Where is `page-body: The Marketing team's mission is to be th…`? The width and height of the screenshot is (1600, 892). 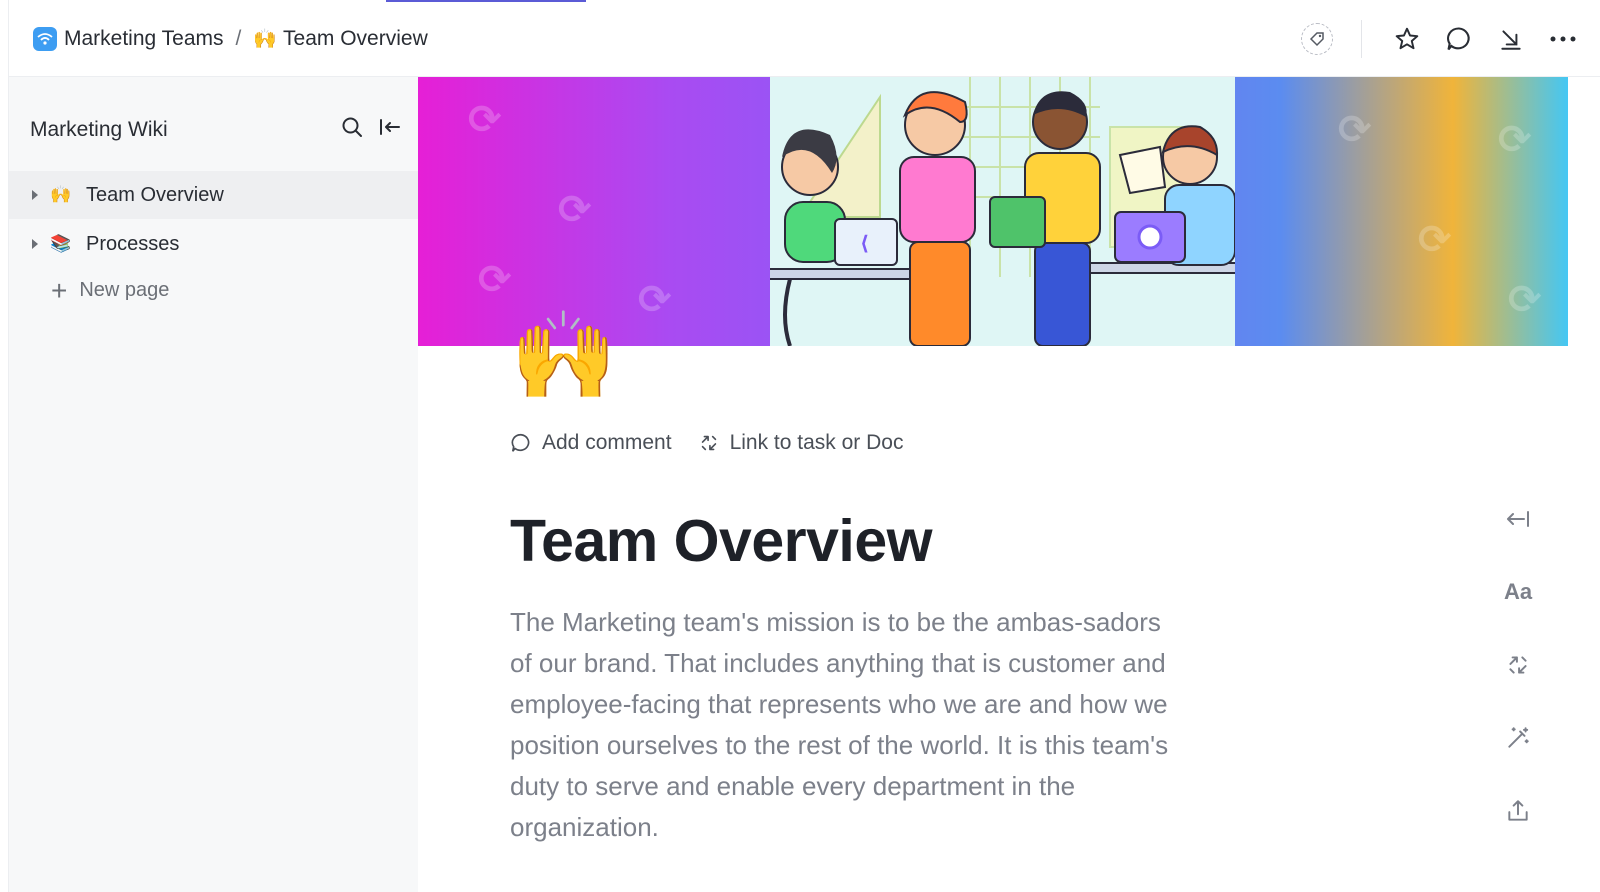
page-body: The Marketing team's mission is to be th… is located at coordinates (840, 725).